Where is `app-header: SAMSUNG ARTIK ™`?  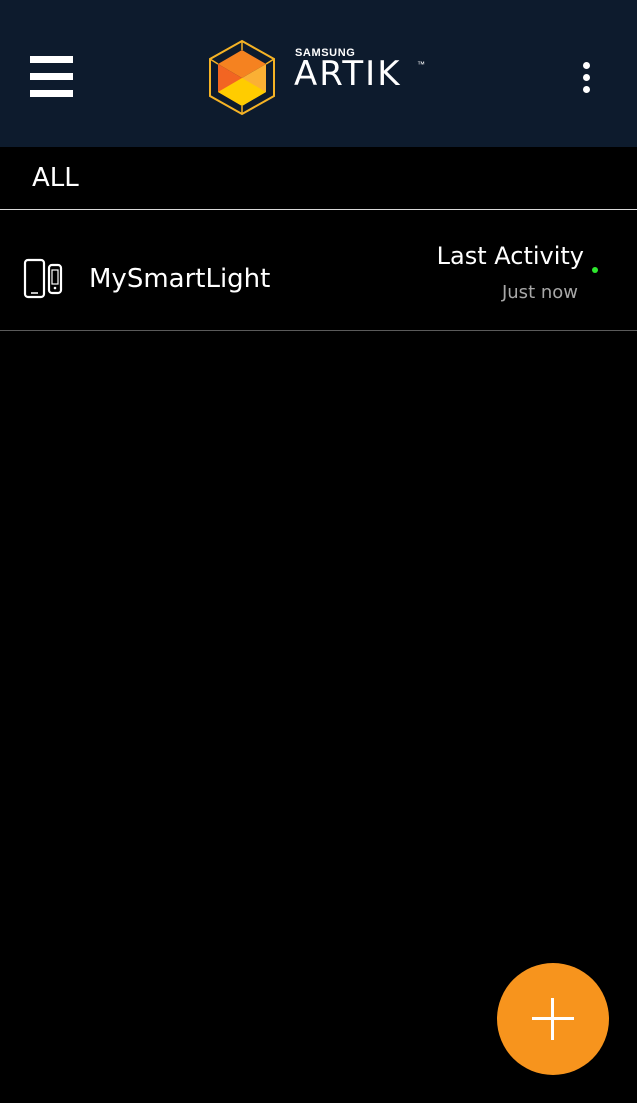
app-header: SAMSUNG ARTIK ™ is located at coordinates (318, 73).